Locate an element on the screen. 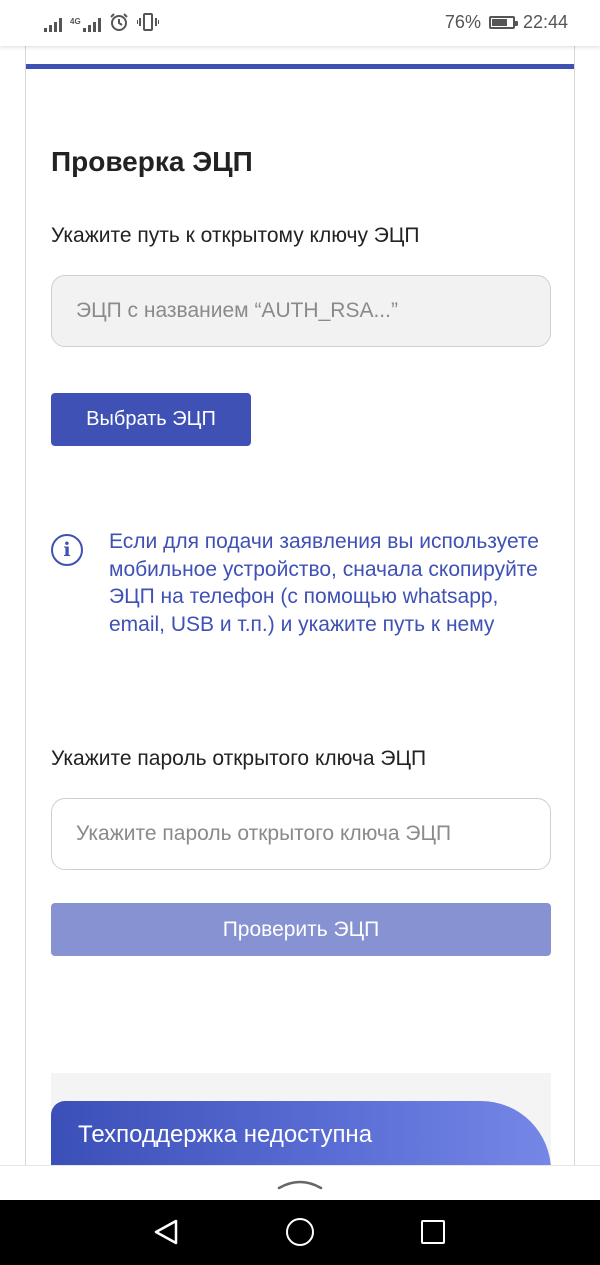 Image resolution: width=600 pixels, height=1265 pixels. key-path-label: Укажите путь к открытому ключу ЭЦП is located at coordinates (235, 235).